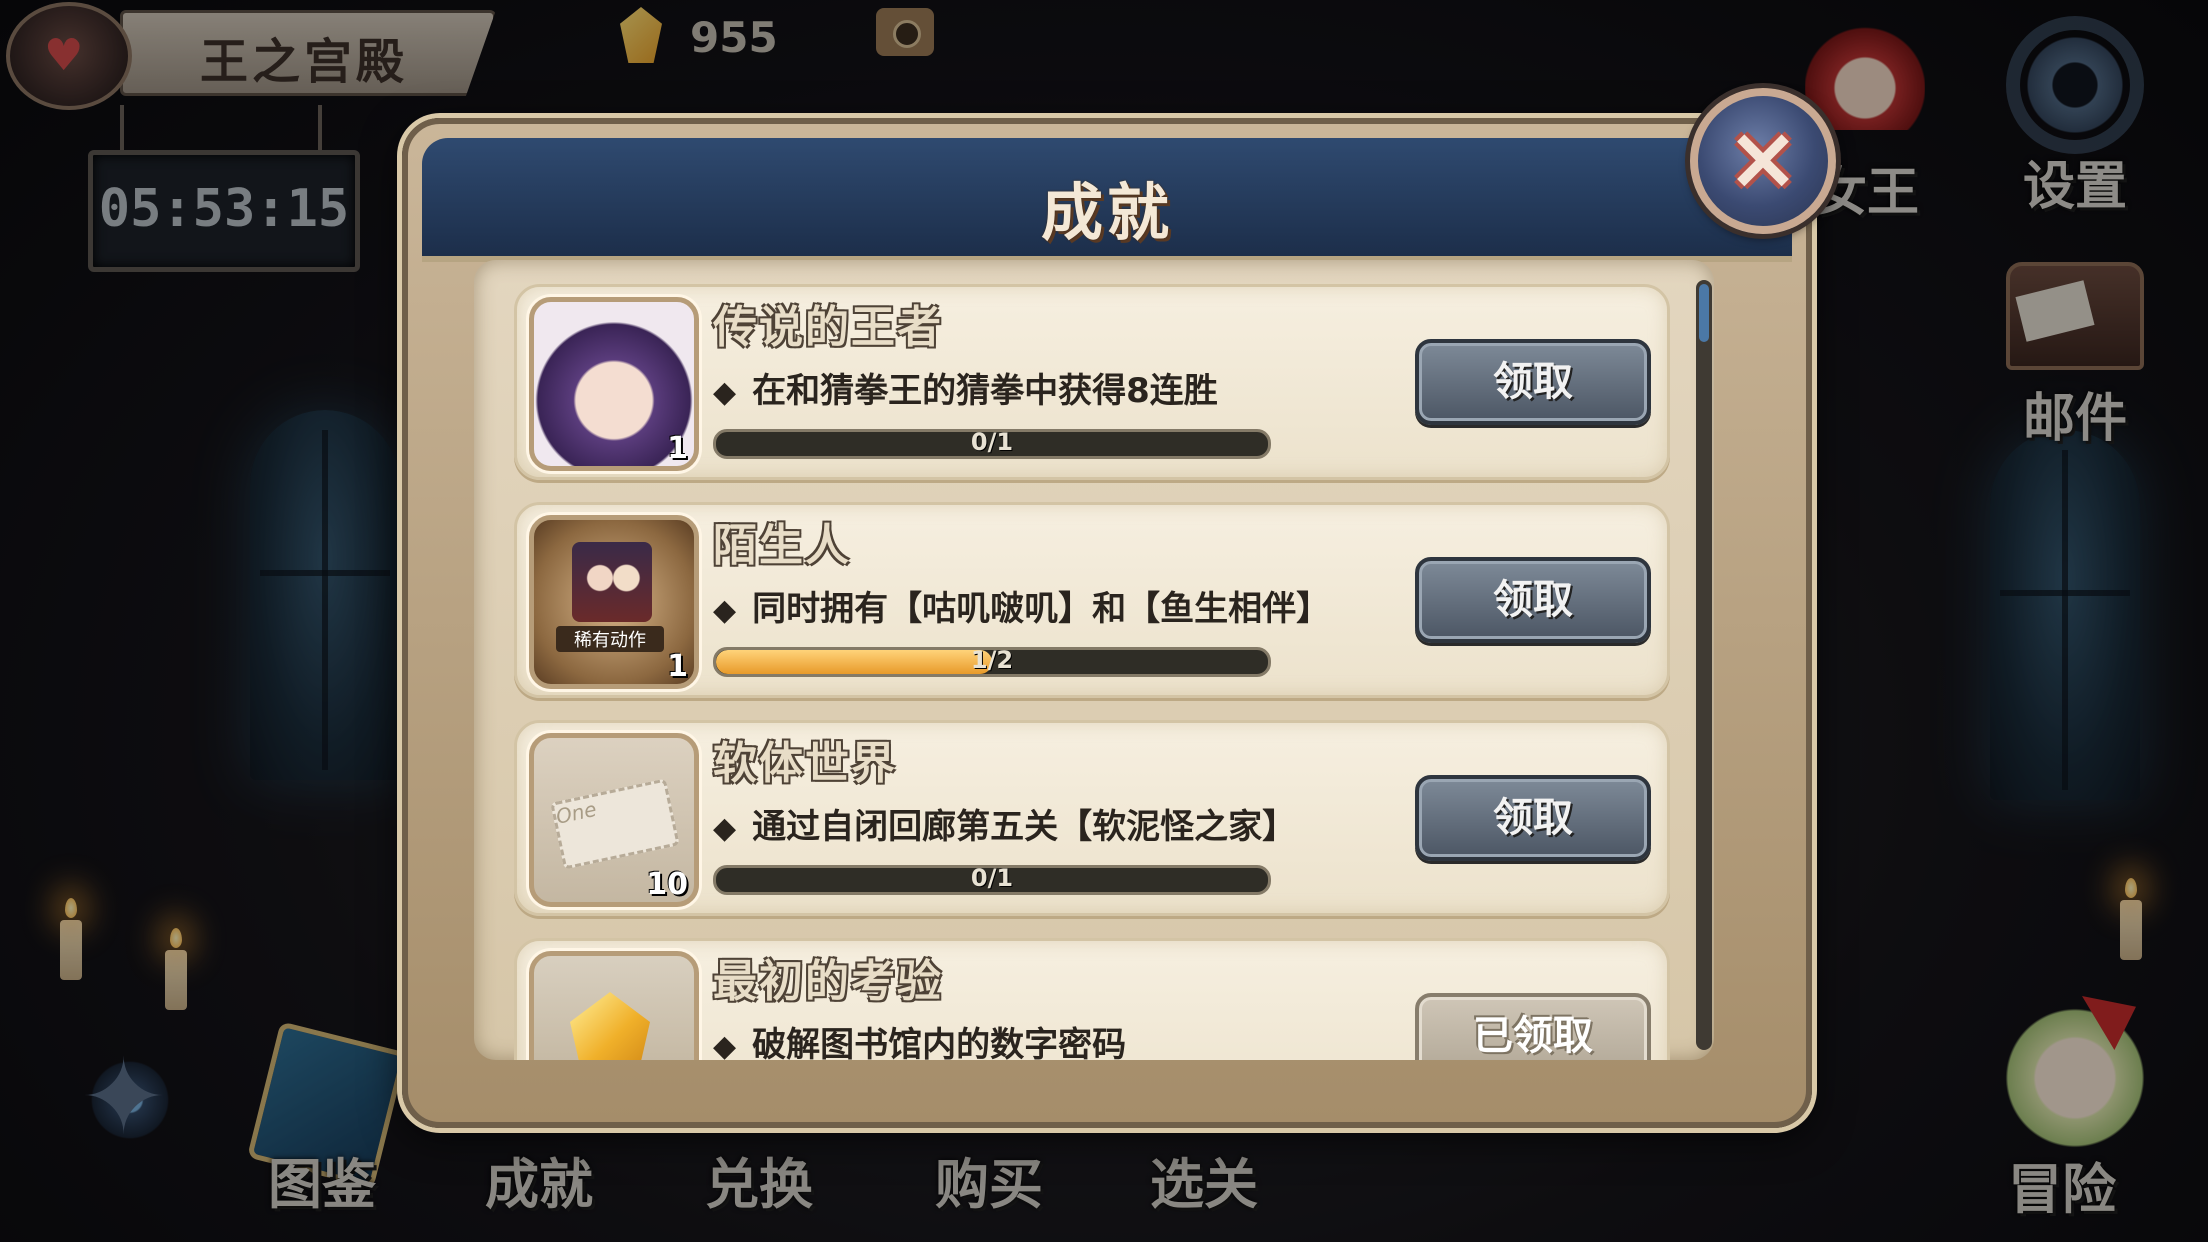 The image size is (2208, 1242). I want to click on modal-header: 成就, so click(1107, 200).